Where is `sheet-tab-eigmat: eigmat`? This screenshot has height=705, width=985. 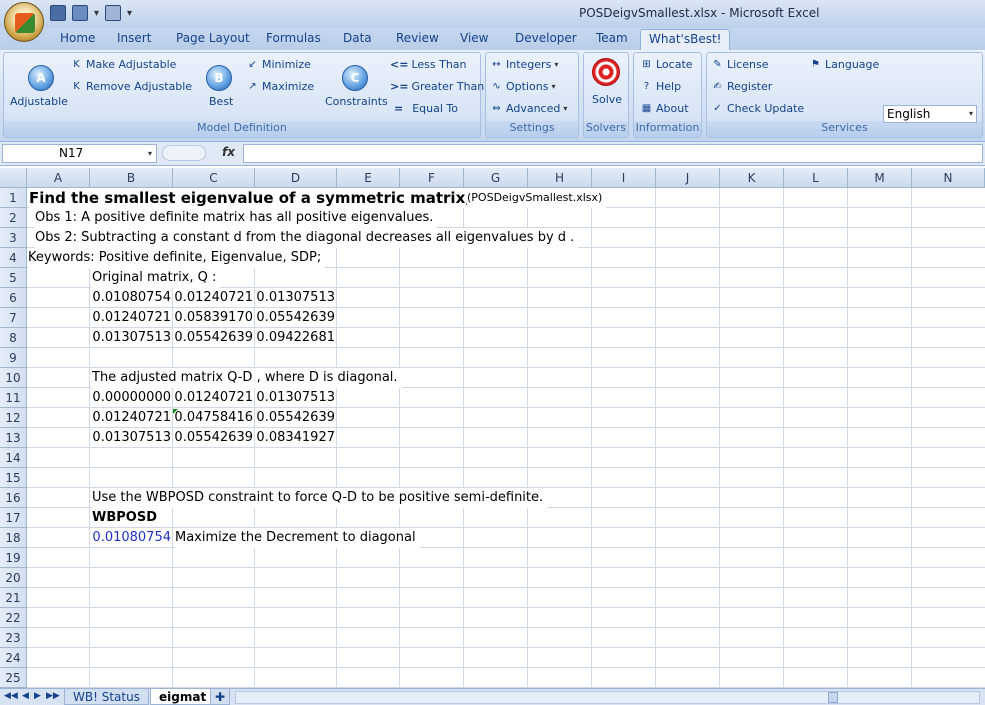 sheet-tab-eigmat: eigmat is located at coordinates (183, 697).